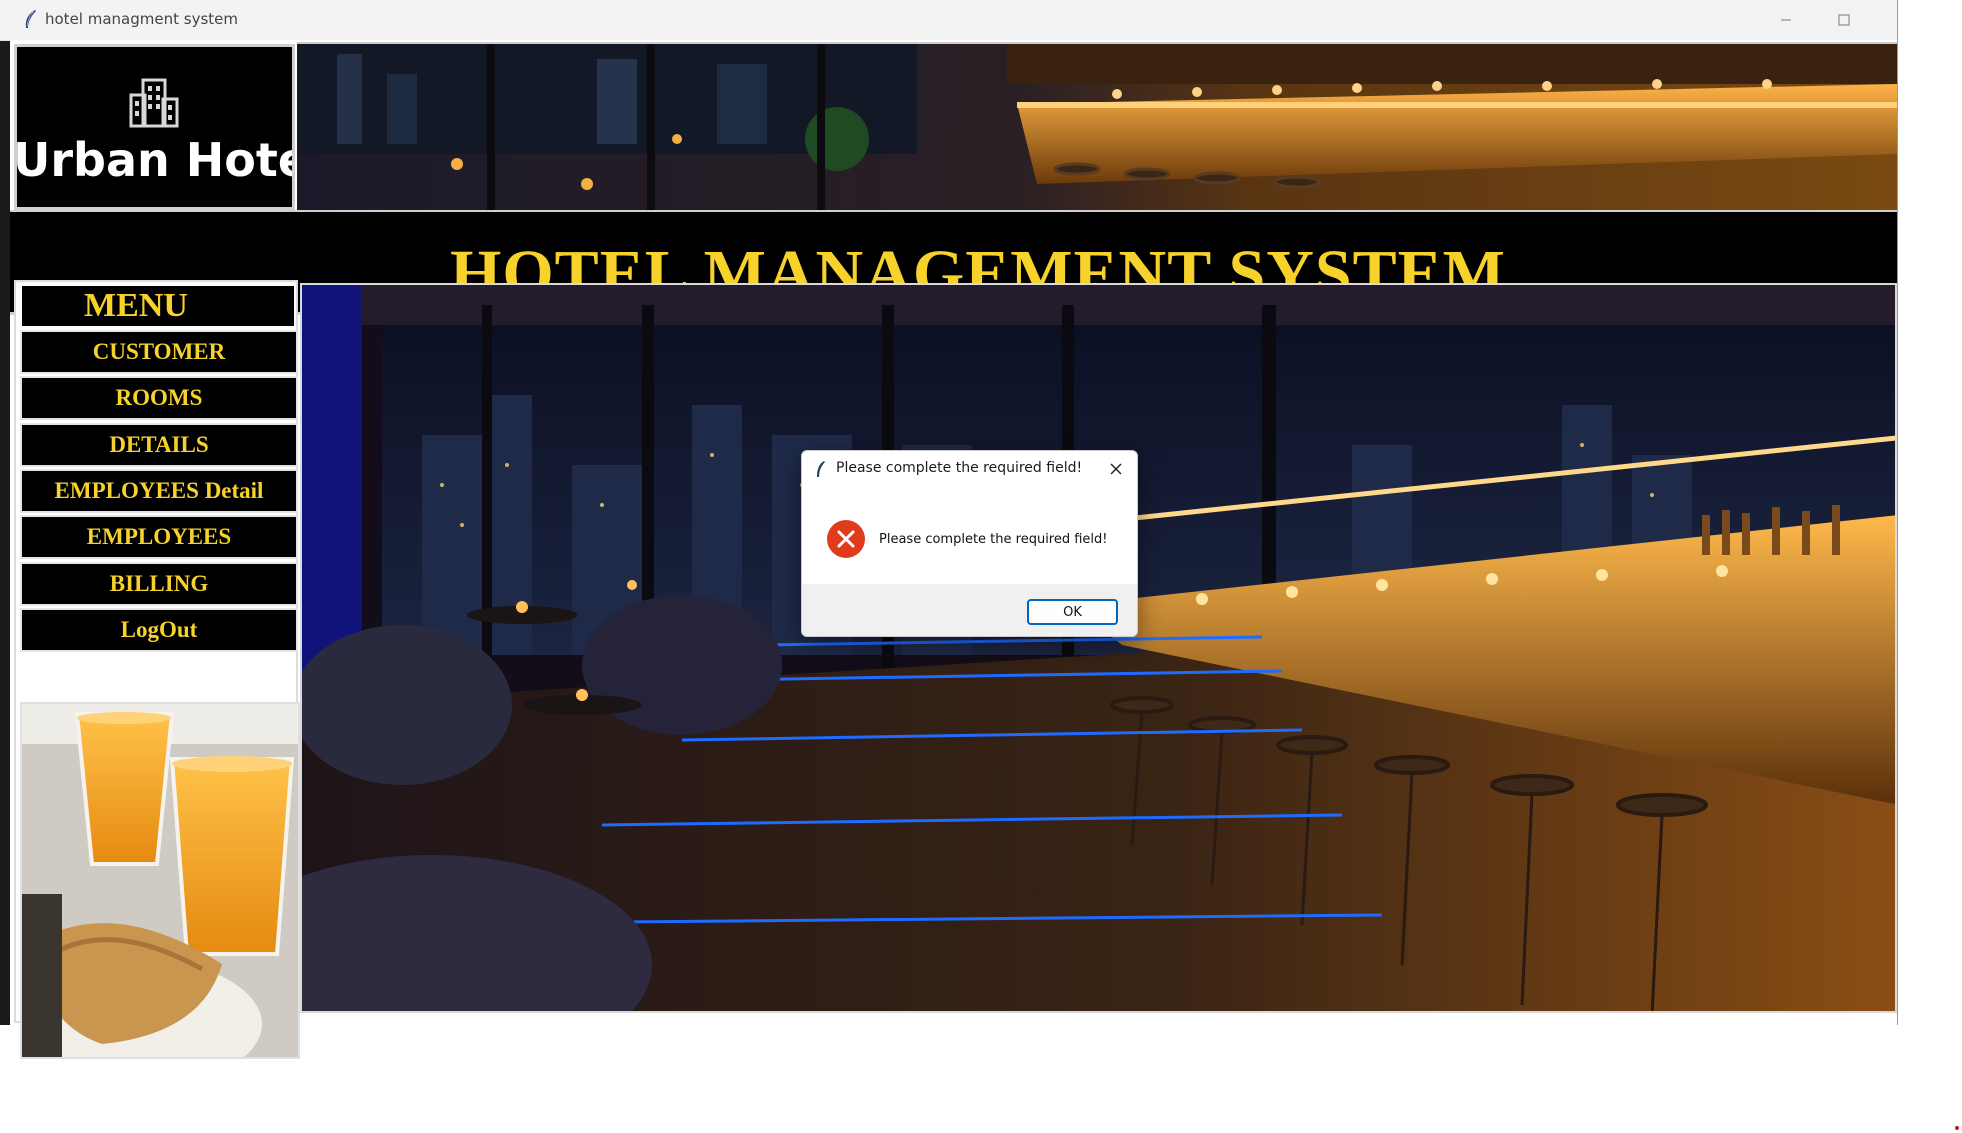 Image resolution: width=1962 pixels, height=1133 pixels. Describe the element at coordinates (846, 539) in the screenshot. I see `error-icon` at that location.